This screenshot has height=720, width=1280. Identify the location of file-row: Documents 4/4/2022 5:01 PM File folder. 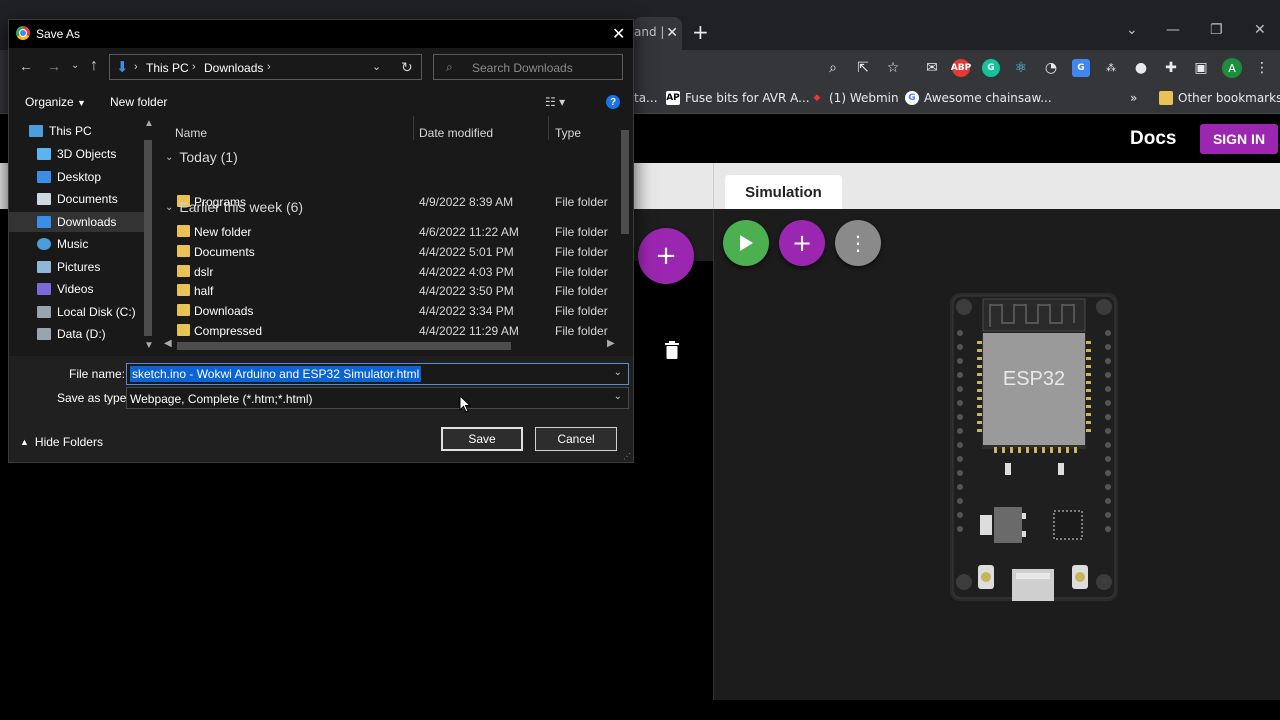
(395, 252).